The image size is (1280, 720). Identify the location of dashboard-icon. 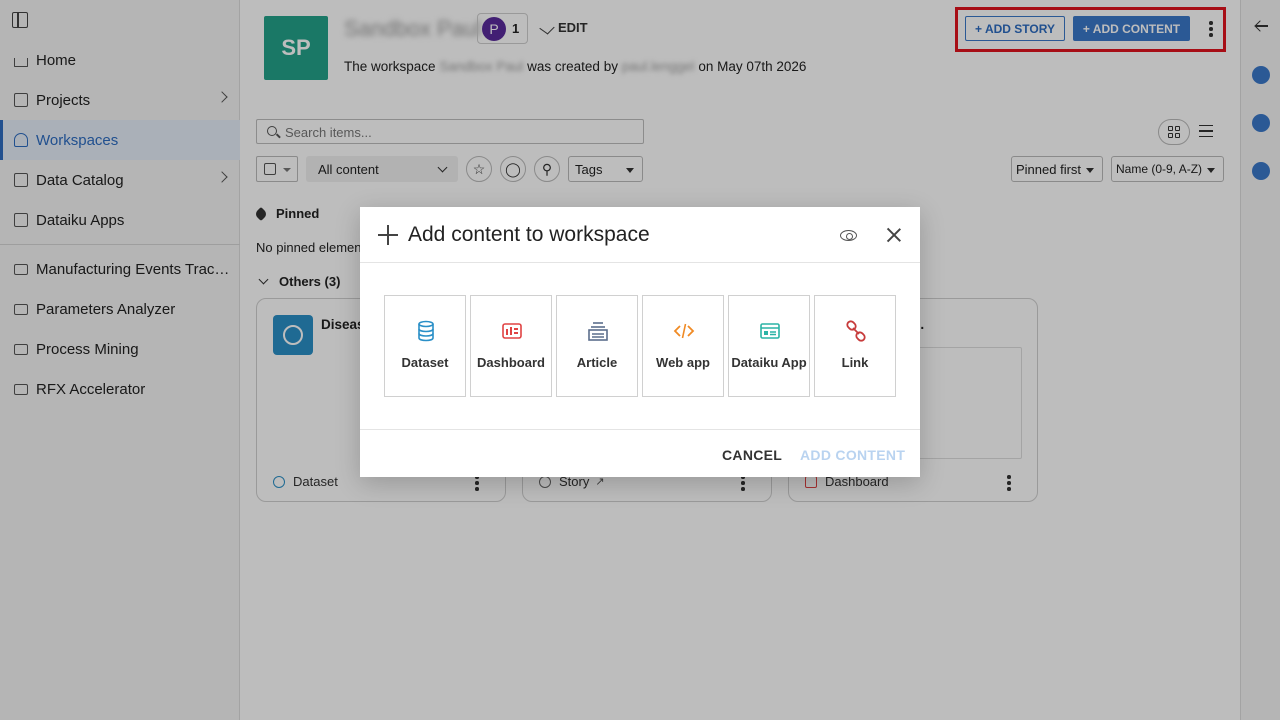
(512, 331).